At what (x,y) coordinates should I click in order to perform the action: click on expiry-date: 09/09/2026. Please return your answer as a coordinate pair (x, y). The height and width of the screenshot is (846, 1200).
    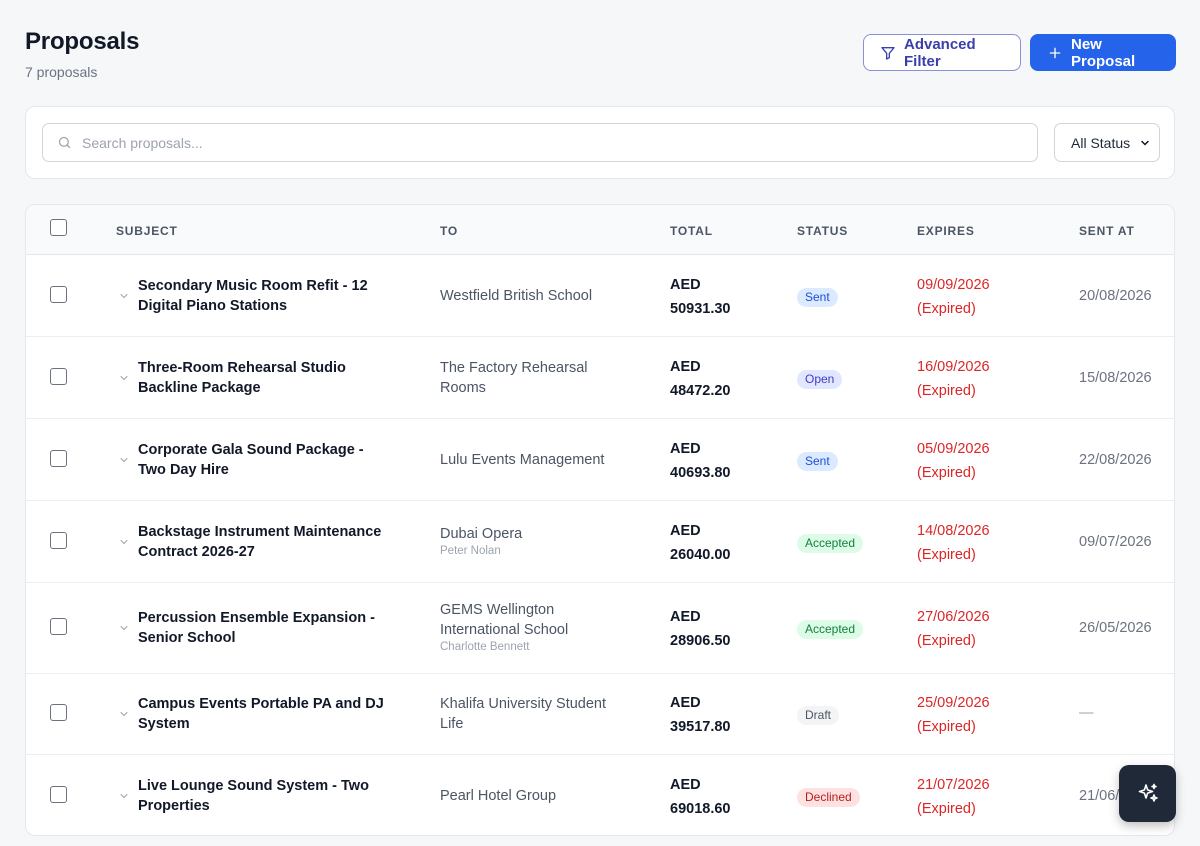
    Looking at the image, I should click on (953, 285).